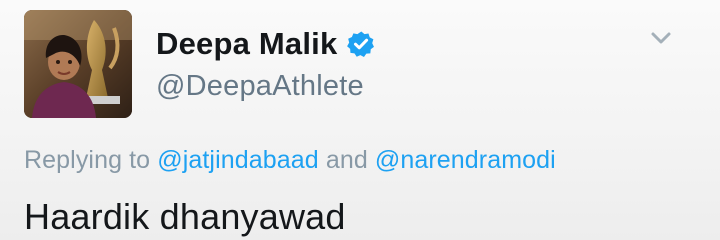 The image size is (720, 240). Describe the element at coordinates (346, 160) in the screenshot. I see `replying-to-conjunction: and` at that location.